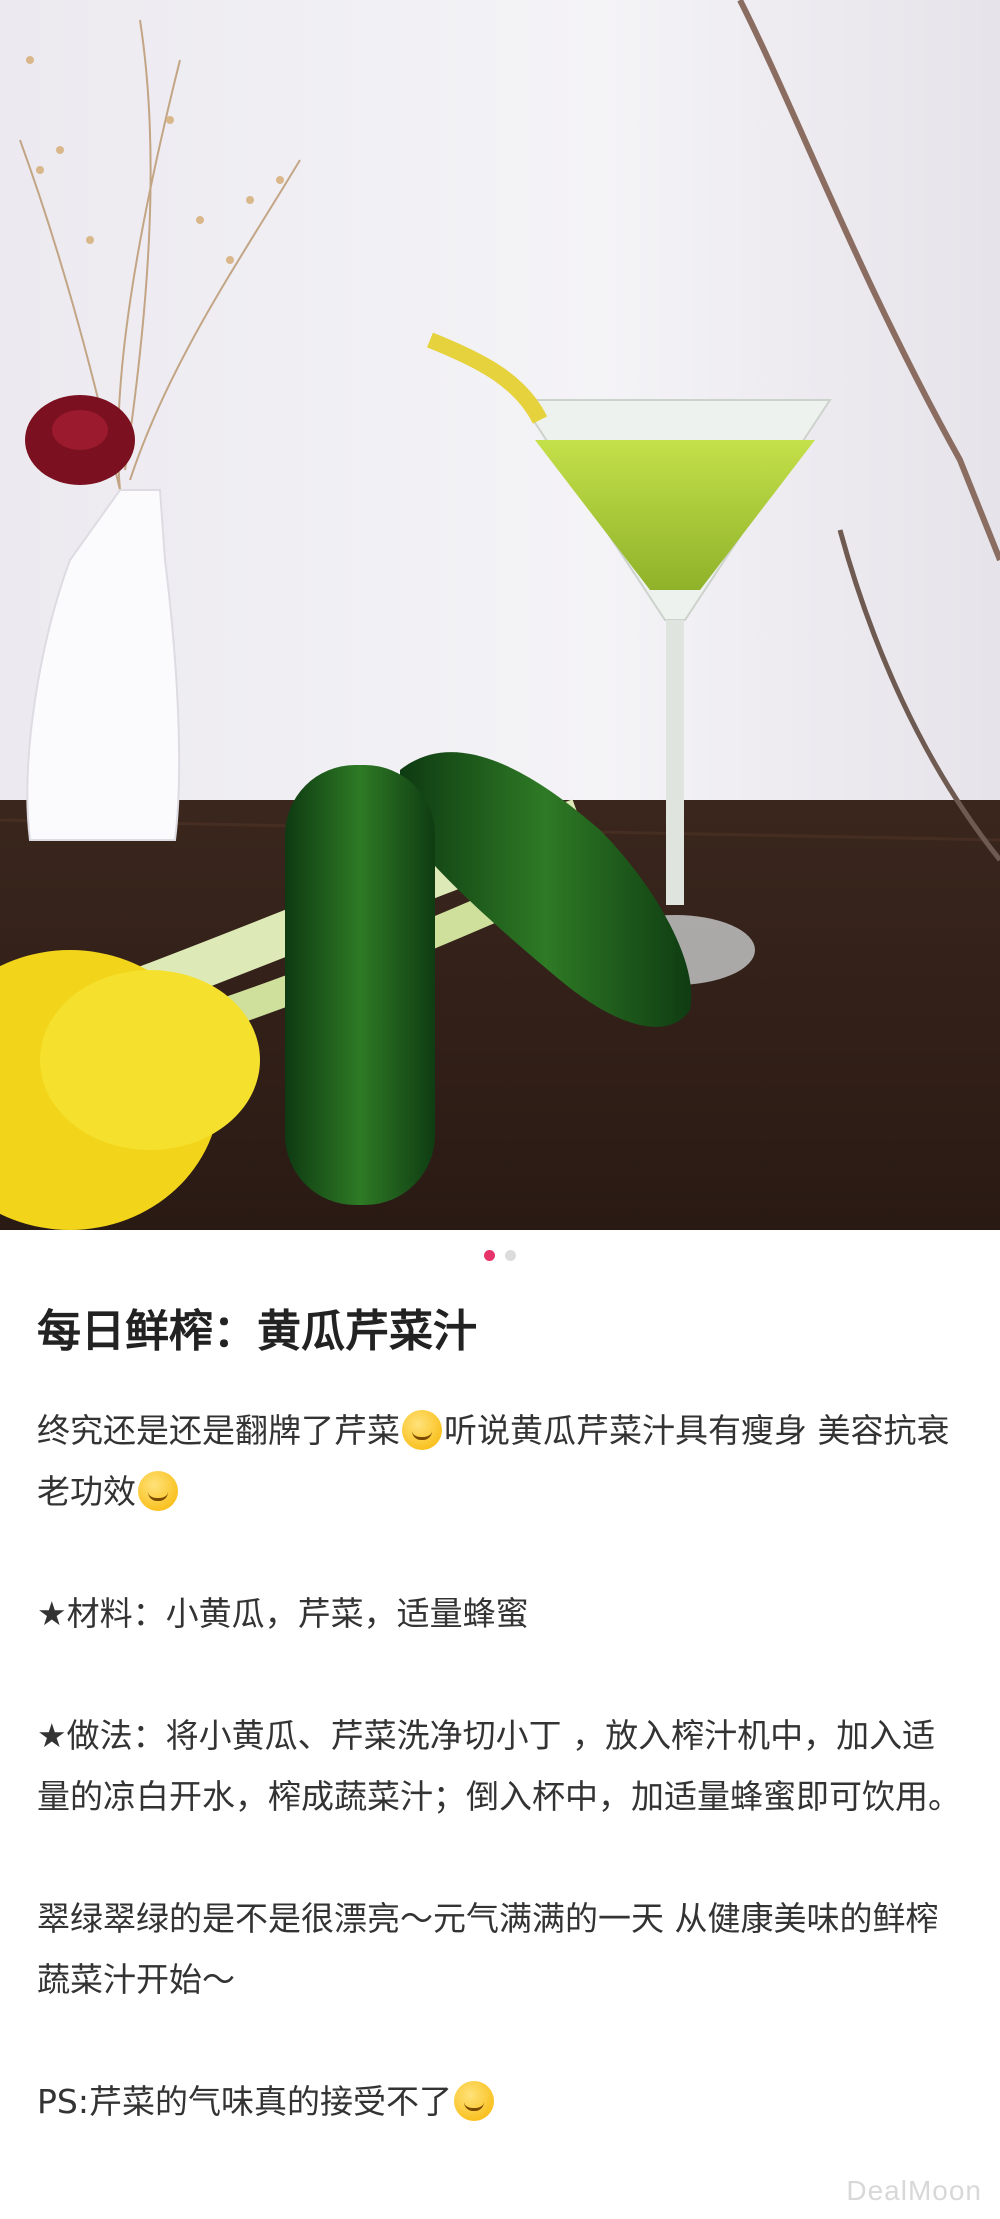 The image size is (1000, 2219). What do you see at coordinates (914, 2190) in the screenshot?
I see `watermark: DealMoon` at bounding box center [914, 2190].